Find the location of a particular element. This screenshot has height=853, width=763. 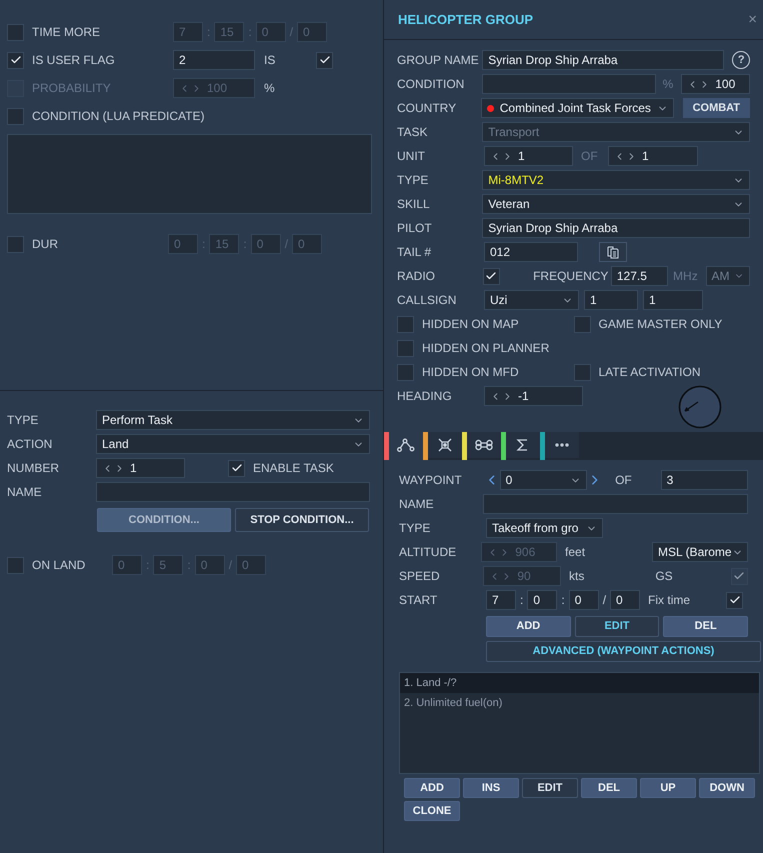

option-label: DUR is located at coordinates (45, 244).